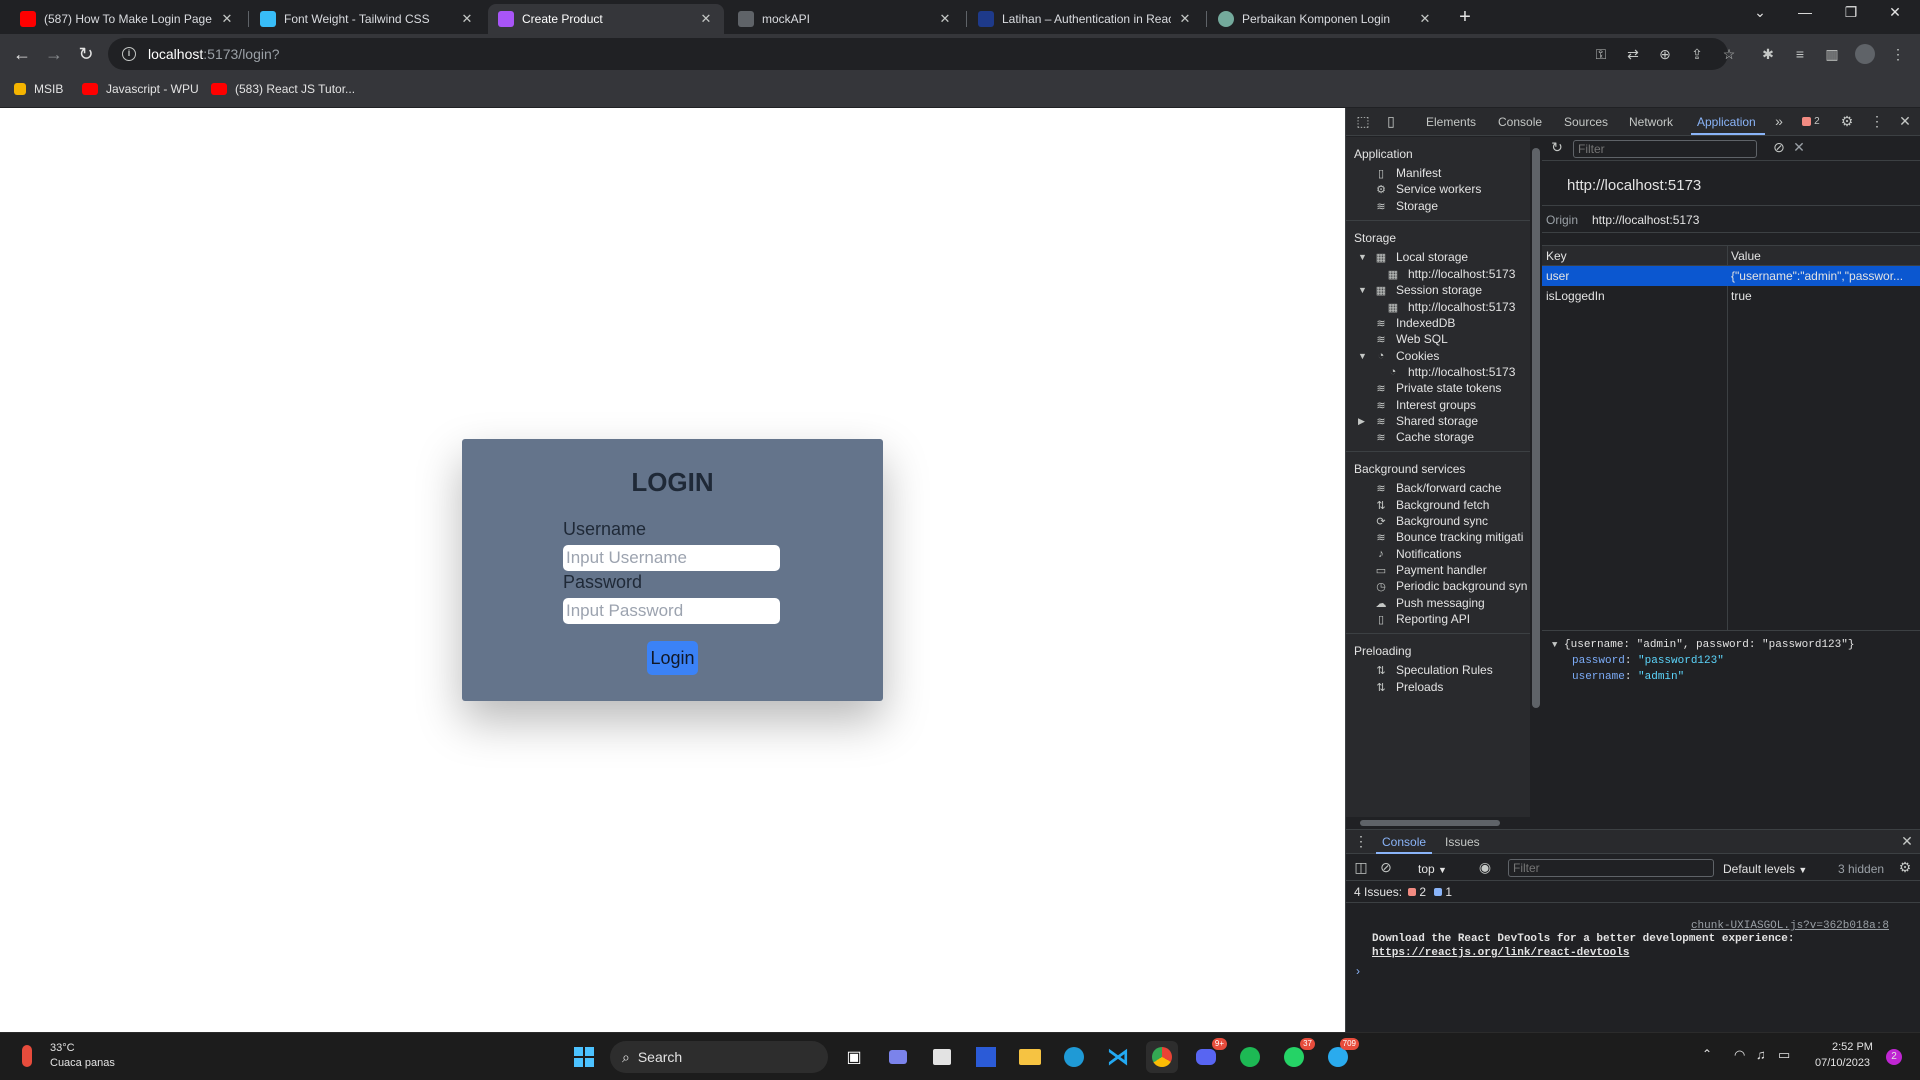  Describe the element at coordinates (1905, 121) in the screenshot. I see `close-devtools-icon: ✕` at that location.